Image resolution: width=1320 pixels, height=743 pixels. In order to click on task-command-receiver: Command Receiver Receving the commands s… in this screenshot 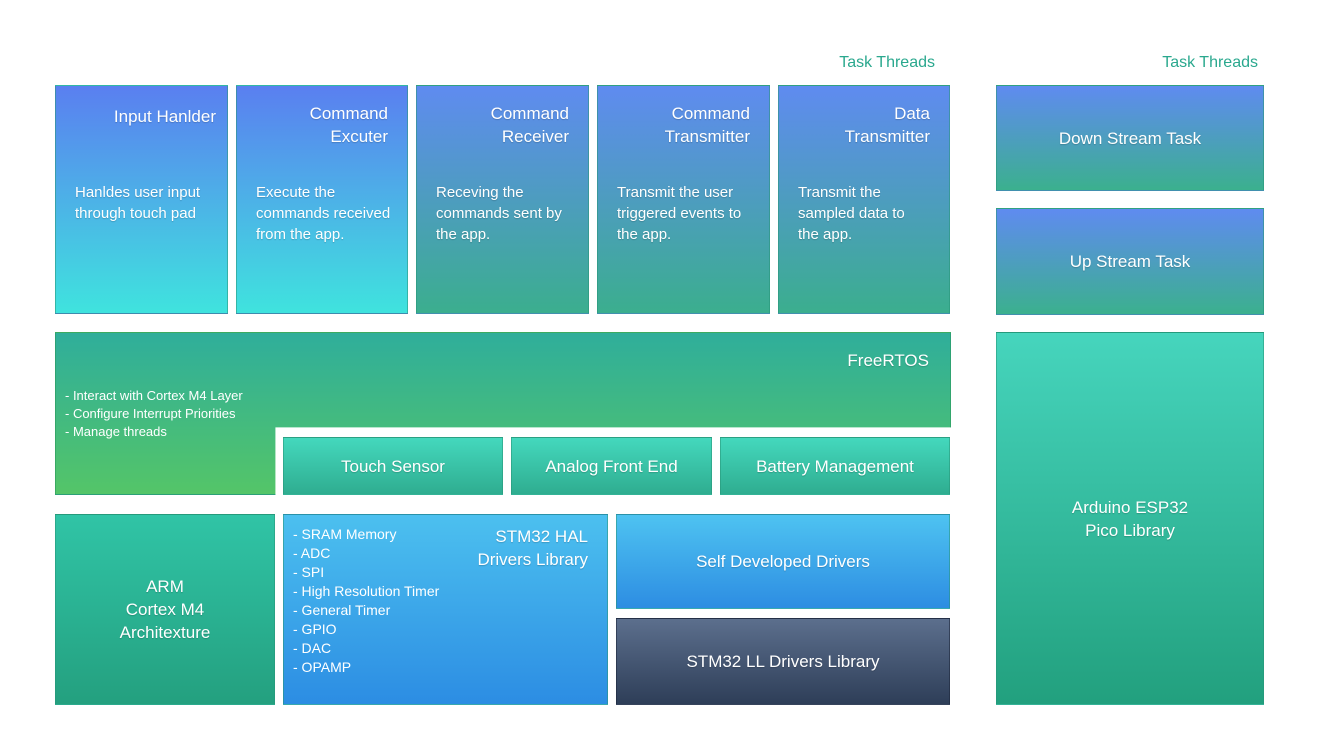, I will do `click(502, 199)`.